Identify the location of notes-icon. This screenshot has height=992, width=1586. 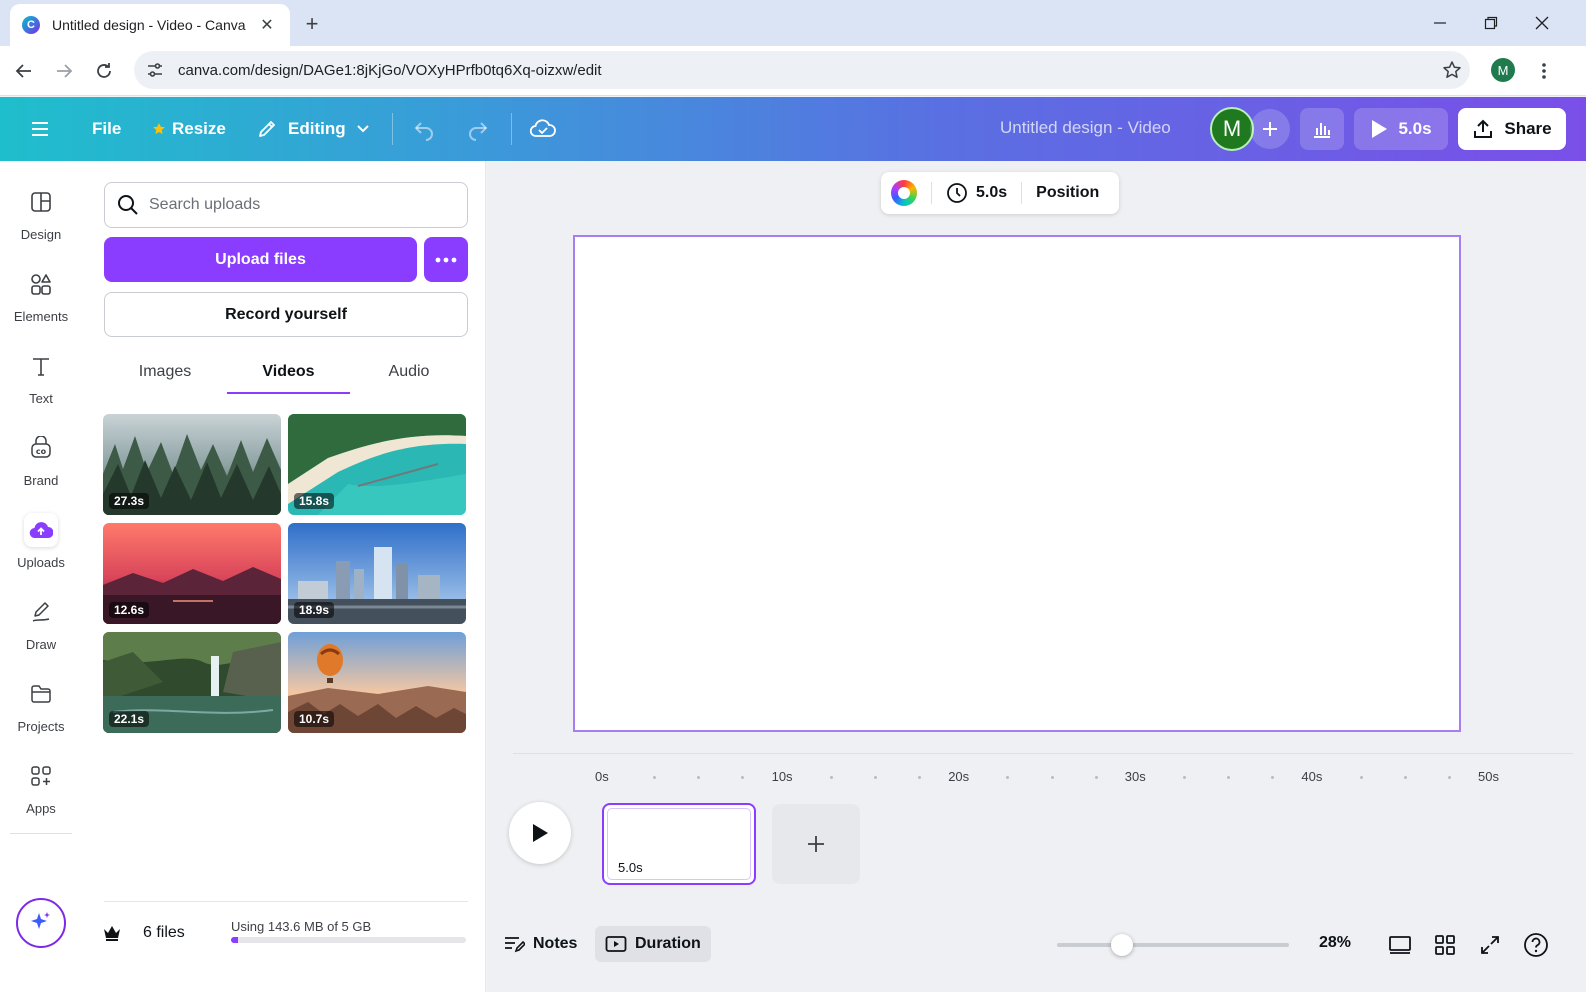
(514, 944).